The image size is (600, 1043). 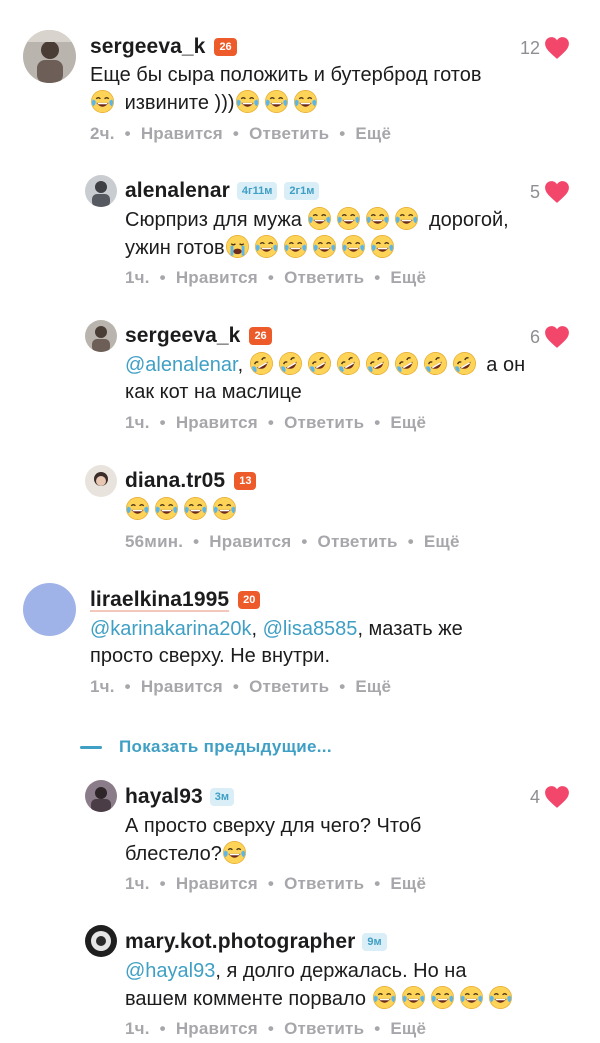 I want to click on like-count-value: 12, so click(x=529, y=47).